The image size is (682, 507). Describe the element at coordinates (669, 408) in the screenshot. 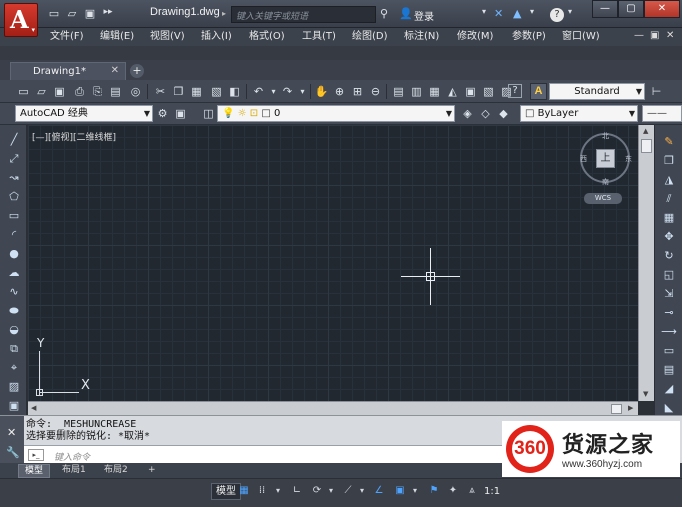

I see `fillet-icon: ◣` at that location.